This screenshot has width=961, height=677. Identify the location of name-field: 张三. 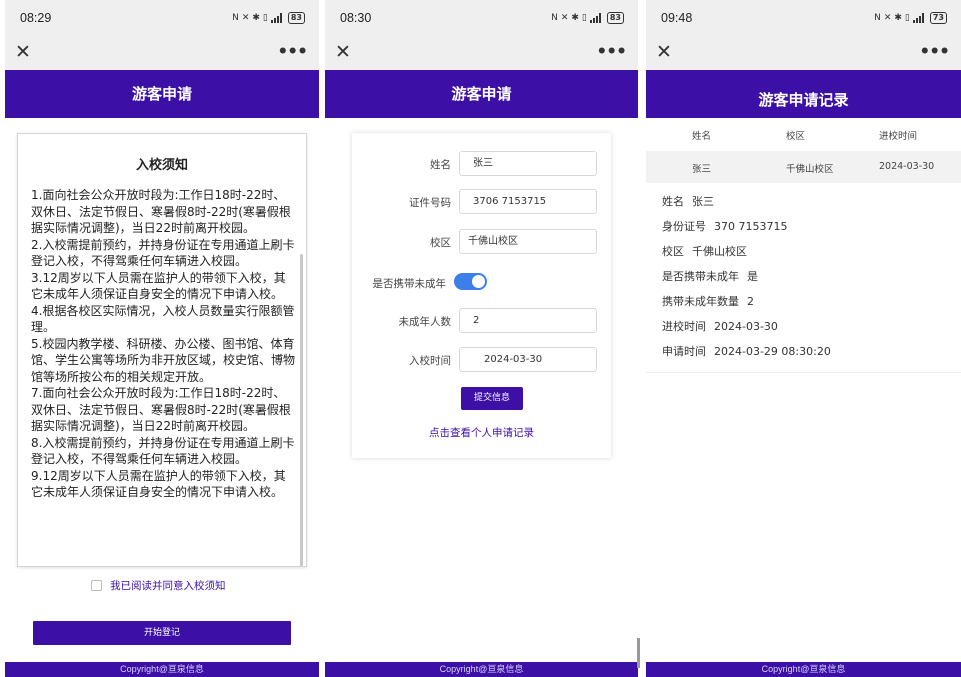
(528, 163).